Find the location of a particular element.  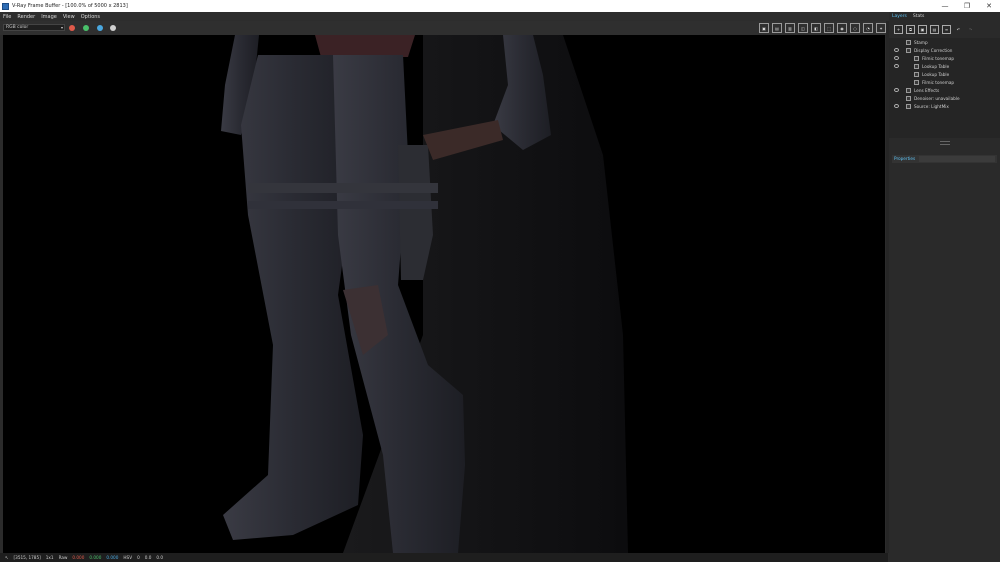

alpha-channel-toggle is located at coordinates (113, 28).